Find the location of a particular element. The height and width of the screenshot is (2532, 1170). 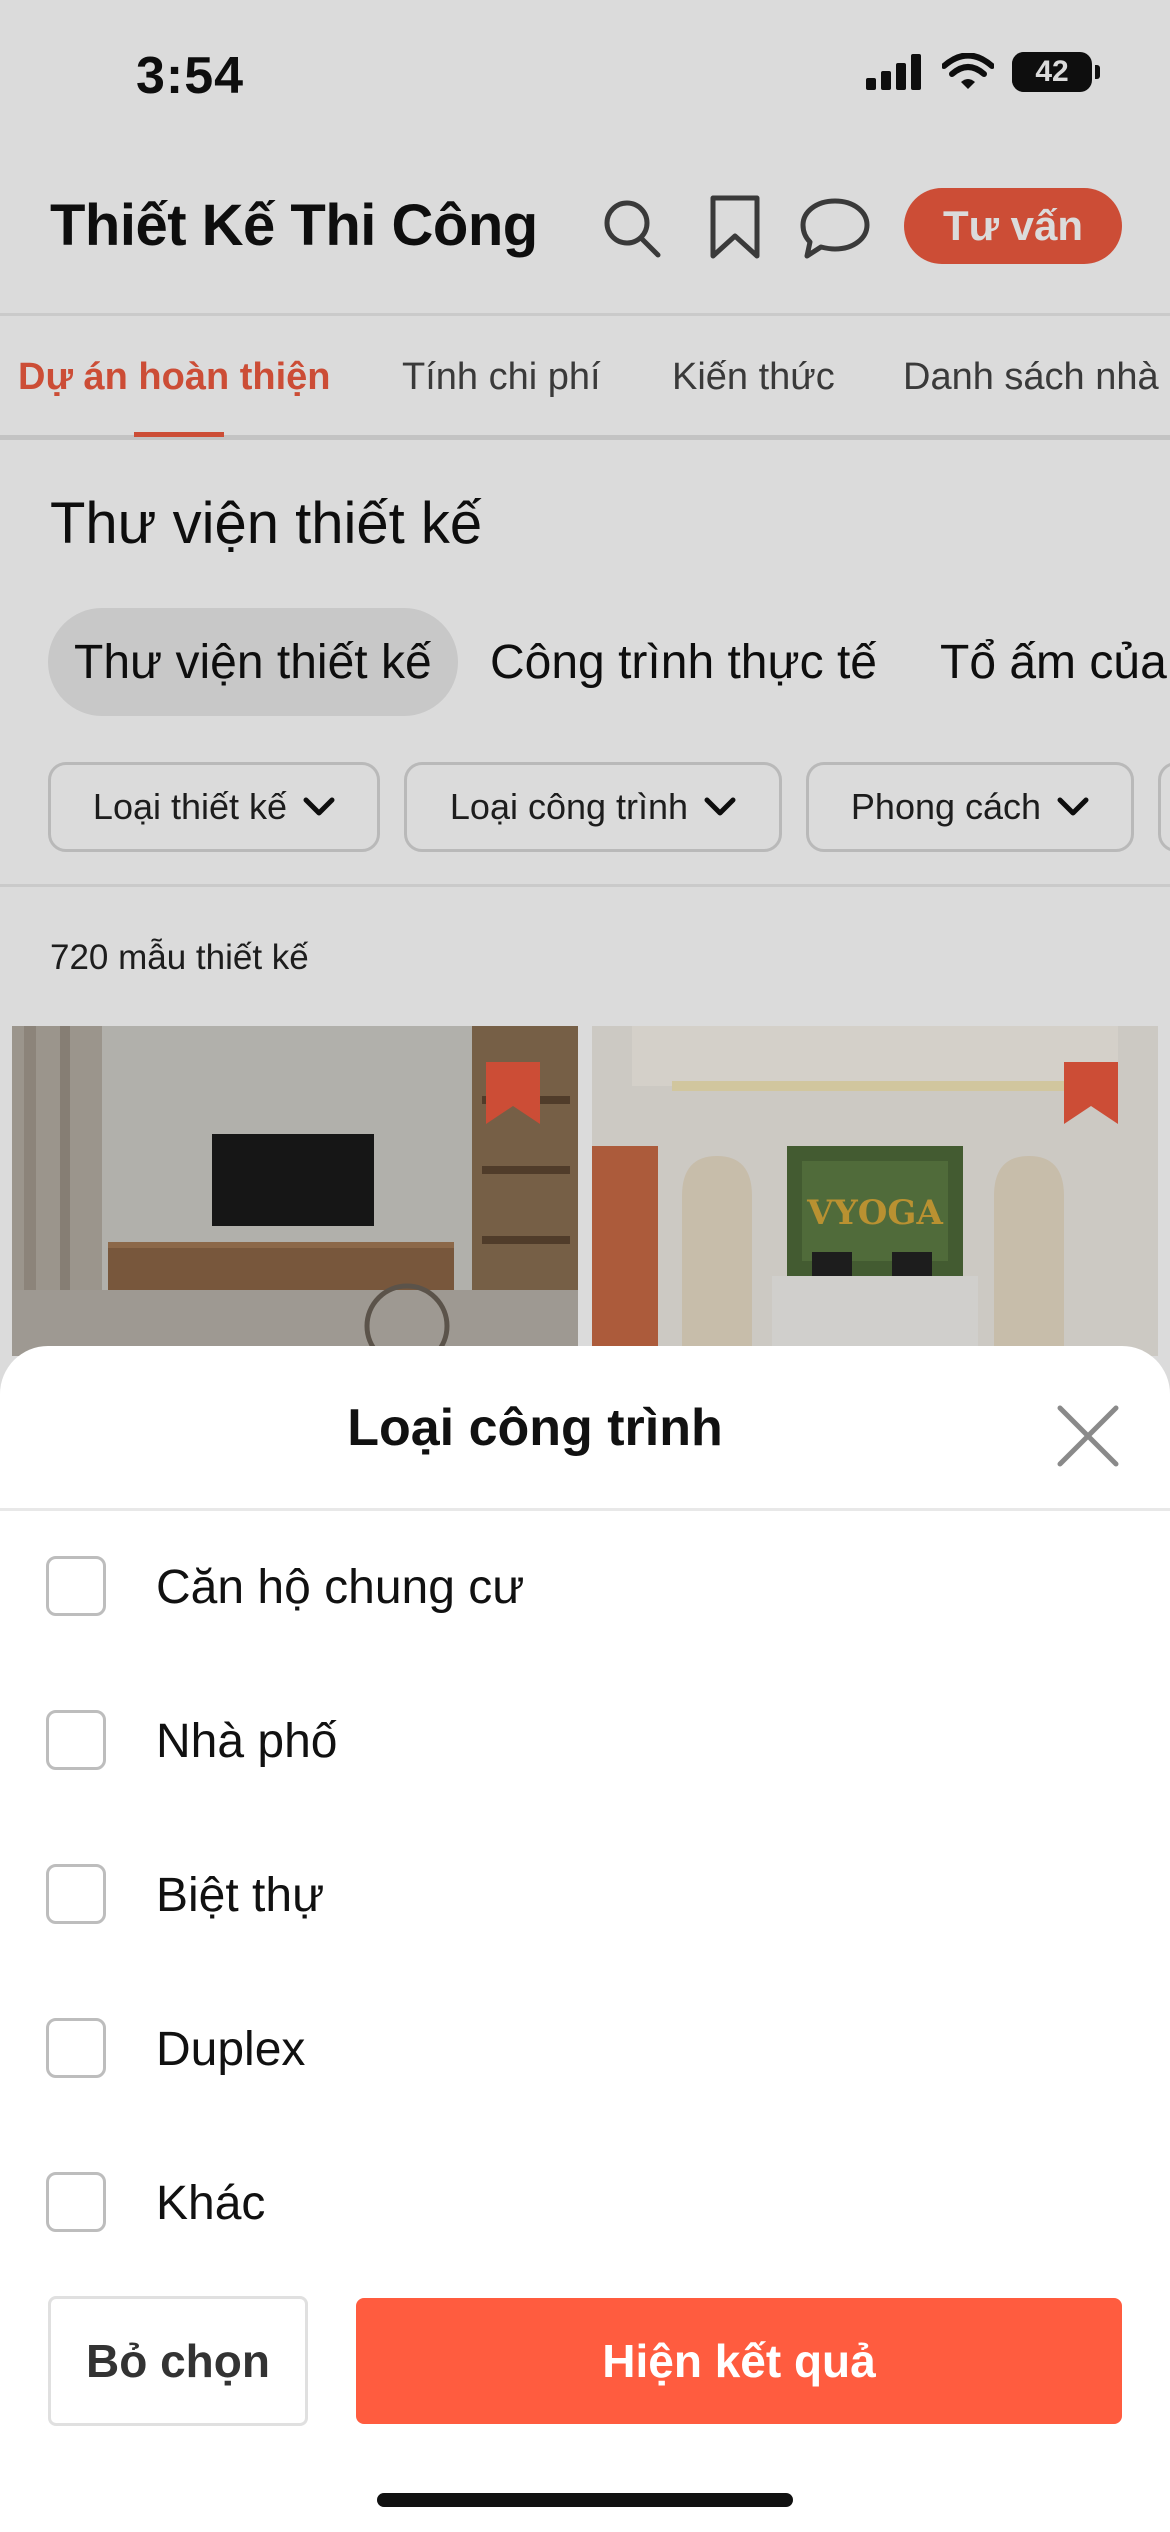

clear-selection-button: Bỏ chọn is located at coordinates (178, 2361).